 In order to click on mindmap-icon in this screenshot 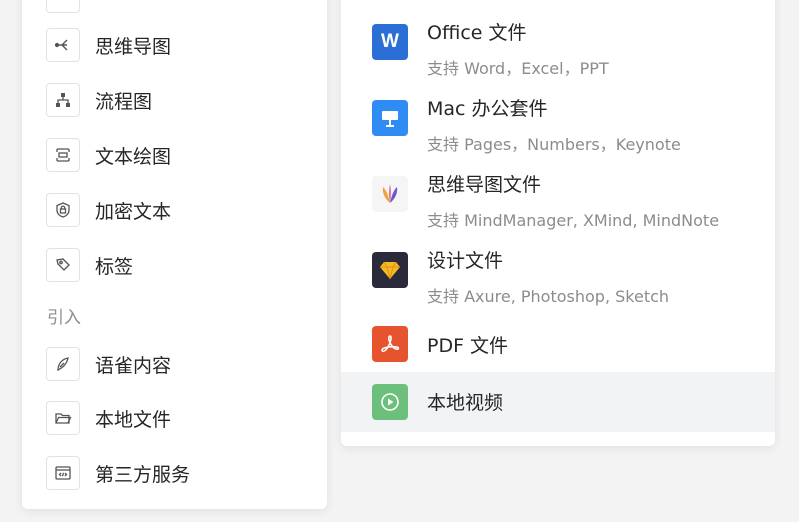, I will do `click(63, 45)`.